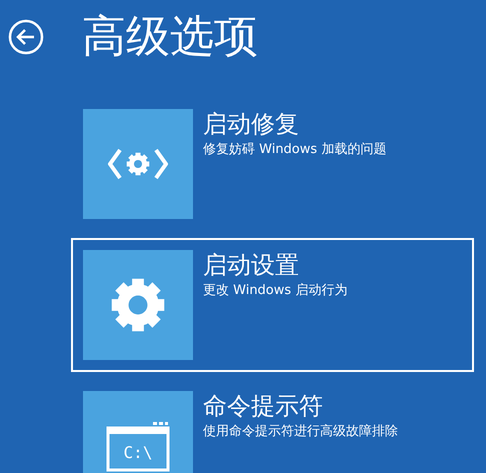 The image size is (486, 473). What do you see at coordinates (294, 150) in the screenshot?
I see `option-description: 修复妨碍 Windows 加载的问题` at bounding box center [294, 150].